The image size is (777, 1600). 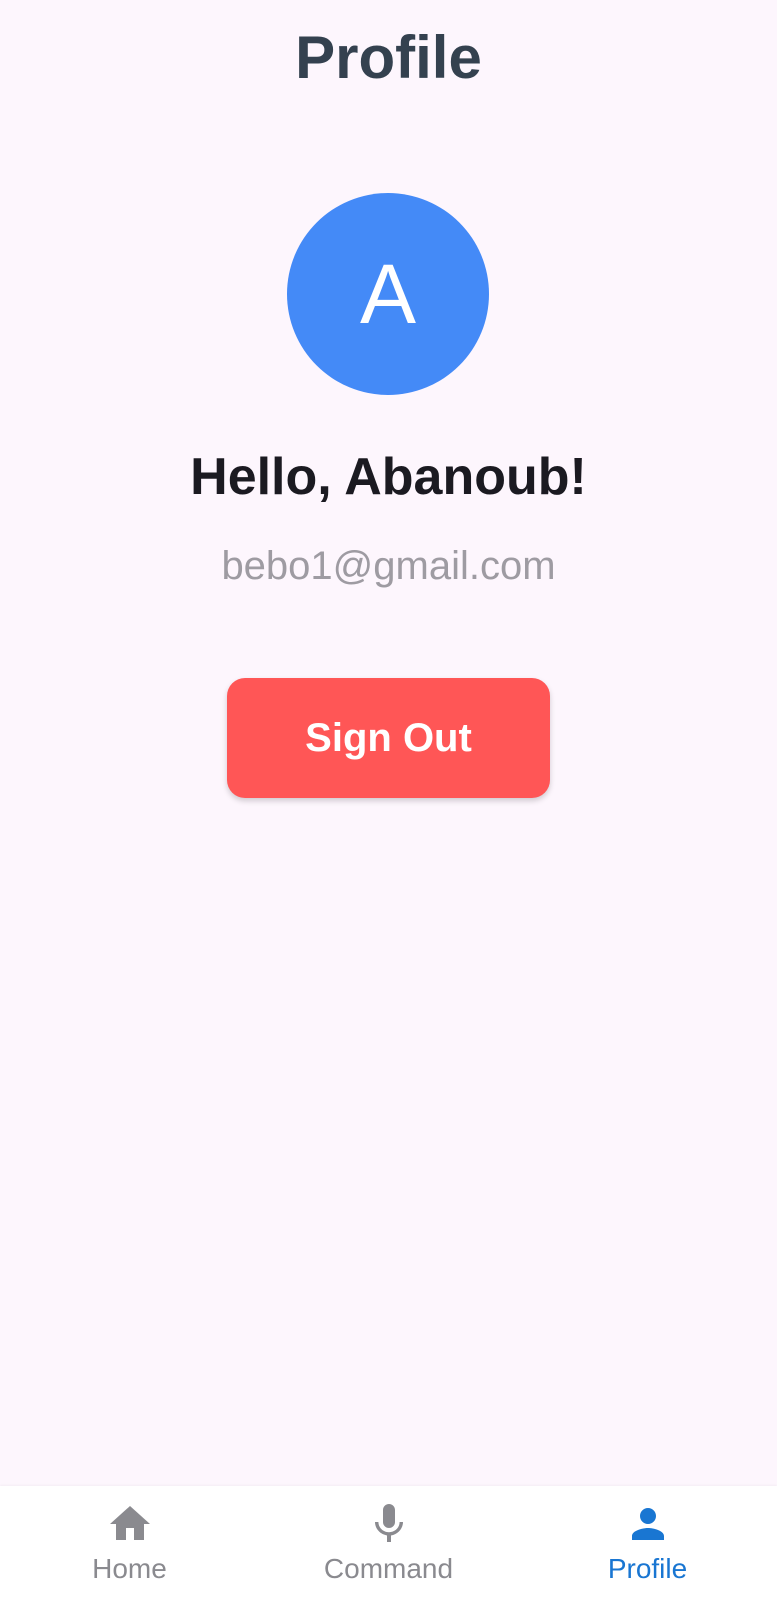 What do you see at coordinates (647, 1524) in the screenshot?
I see `person-icon` at bounding box center [647, 1524].